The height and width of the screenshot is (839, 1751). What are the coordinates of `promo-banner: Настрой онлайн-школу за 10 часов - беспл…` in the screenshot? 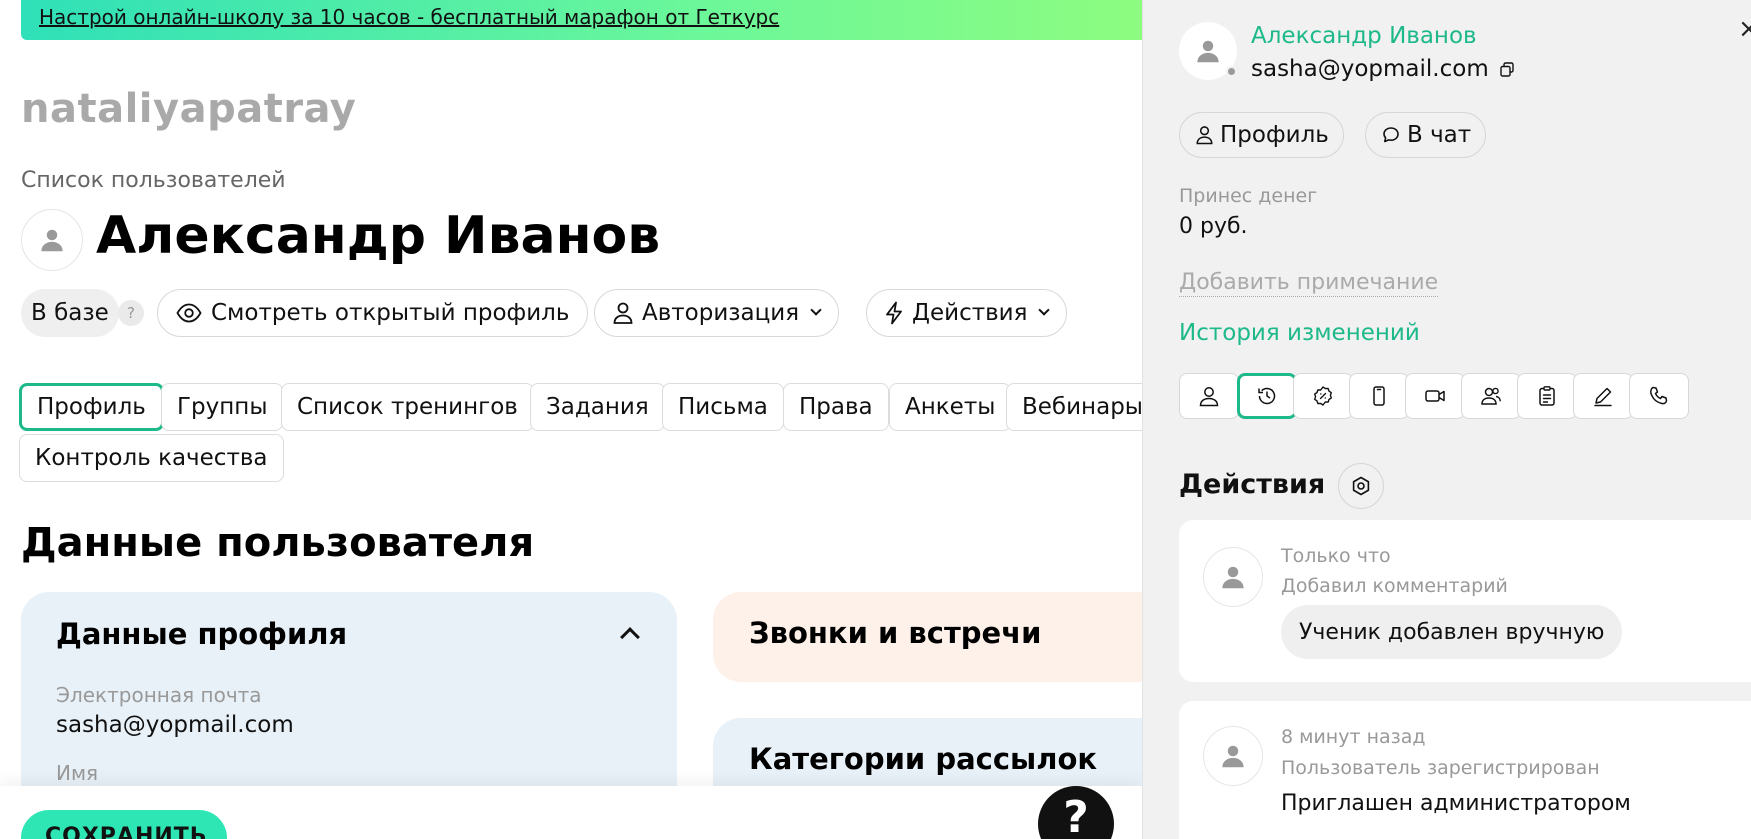 It's located at (581, 20).